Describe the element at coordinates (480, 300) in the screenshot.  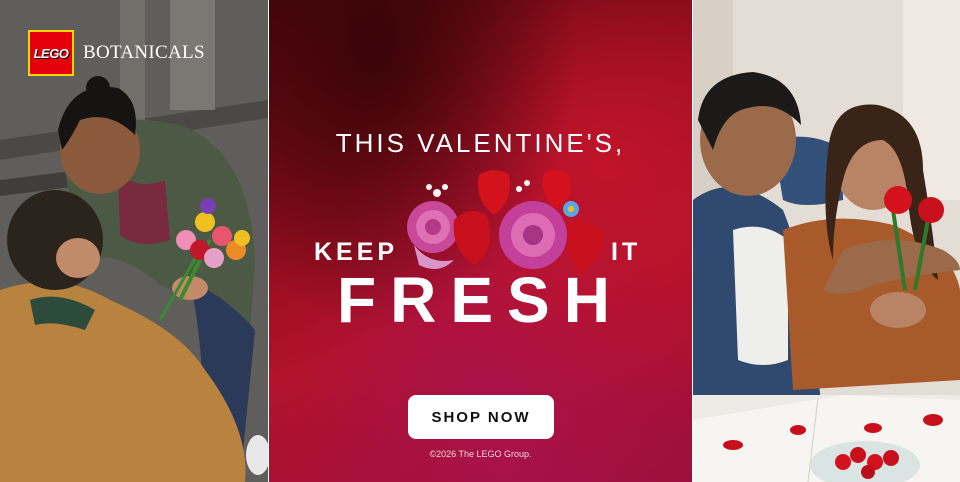
I see `headline-fresh: FRESH` at that location.